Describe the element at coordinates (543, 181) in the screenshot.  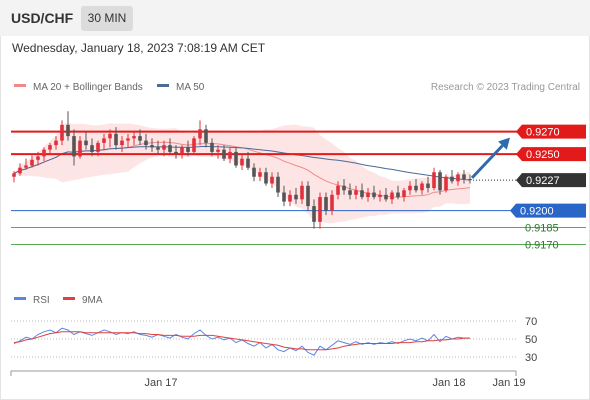
I see `last-price-label: 0.9227` at that location.